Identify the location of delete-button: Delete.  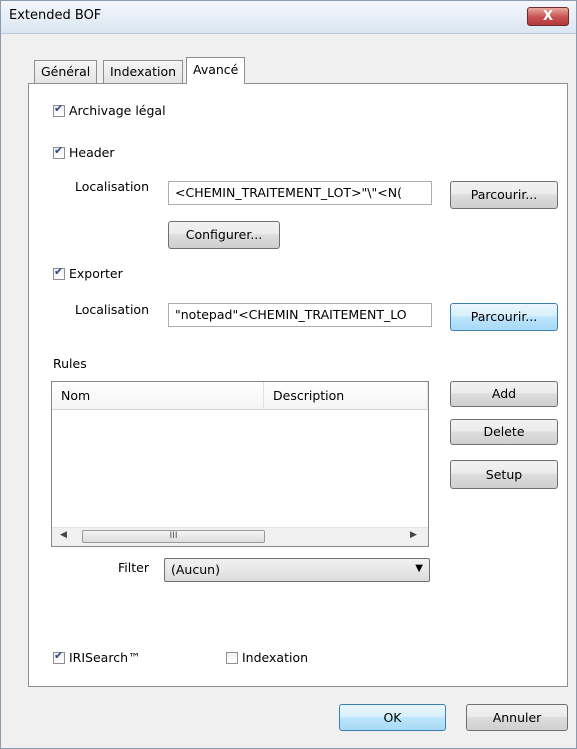
(504, 432).